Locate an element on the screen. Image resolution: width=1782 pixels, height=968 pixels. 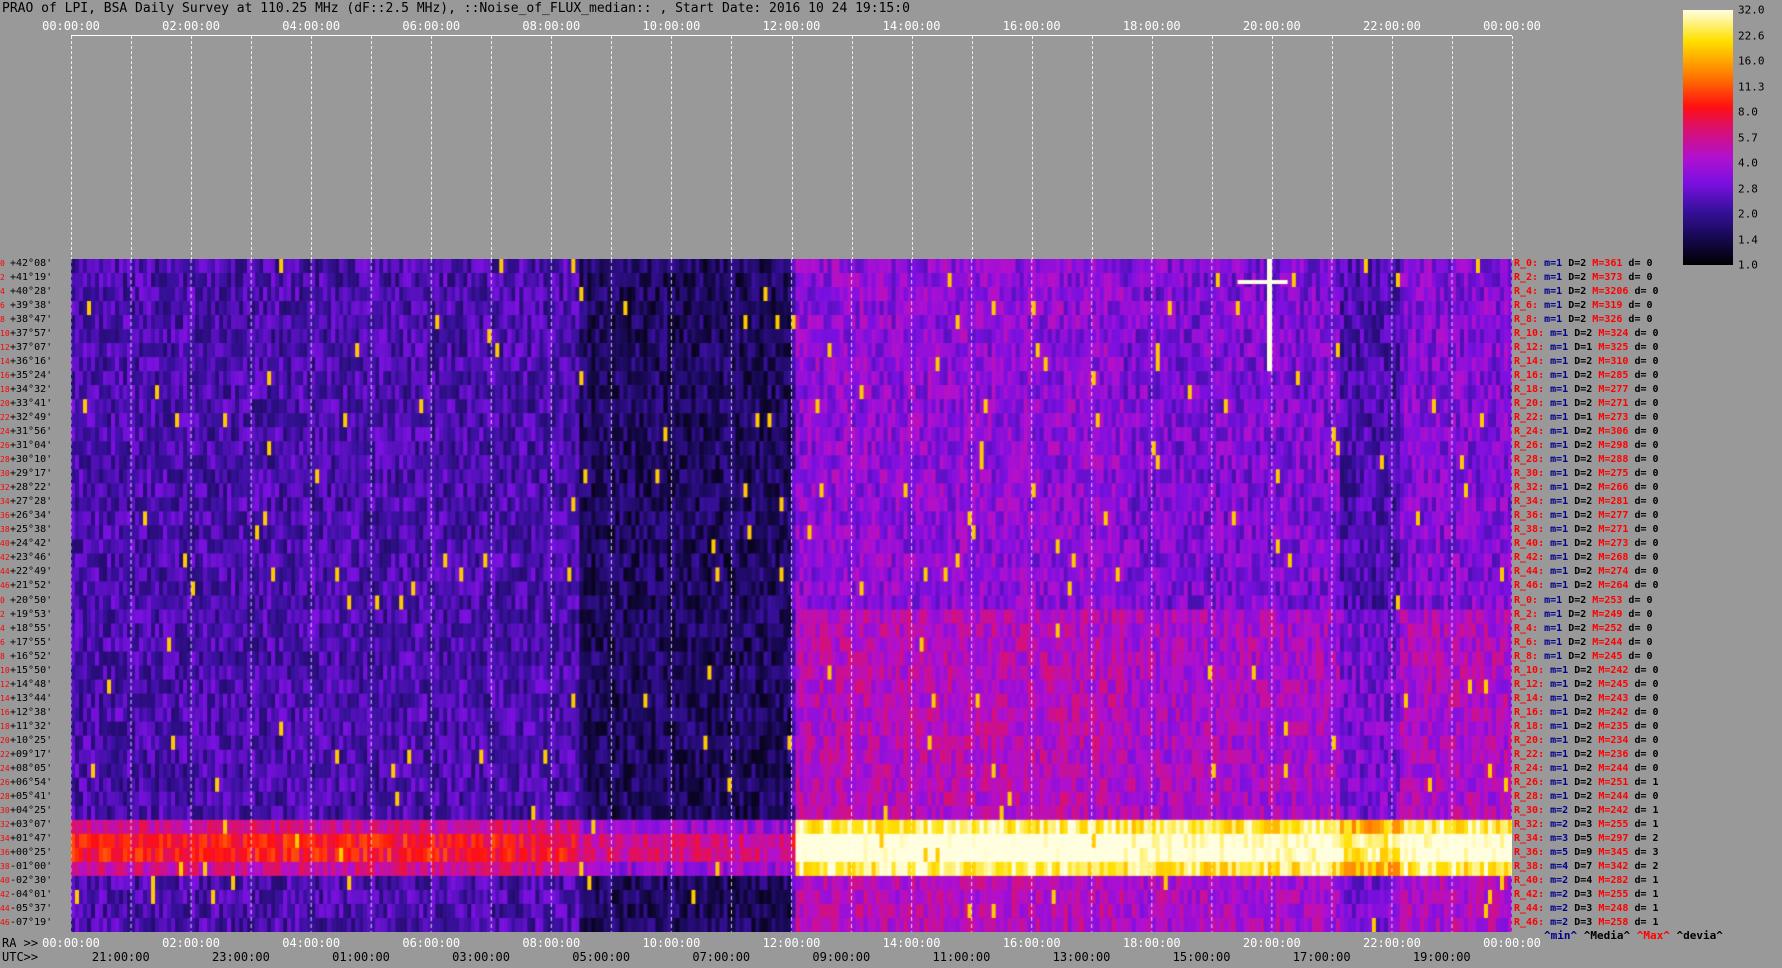
declination-label: 30+29°17' is located at coordinates (26, 474).